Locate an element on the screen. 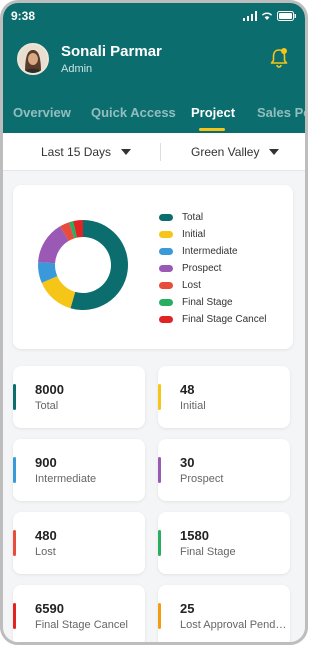 The height and width of the screenshot is (645, 320). stat-value: 48 is located at coordinates (187, 389).